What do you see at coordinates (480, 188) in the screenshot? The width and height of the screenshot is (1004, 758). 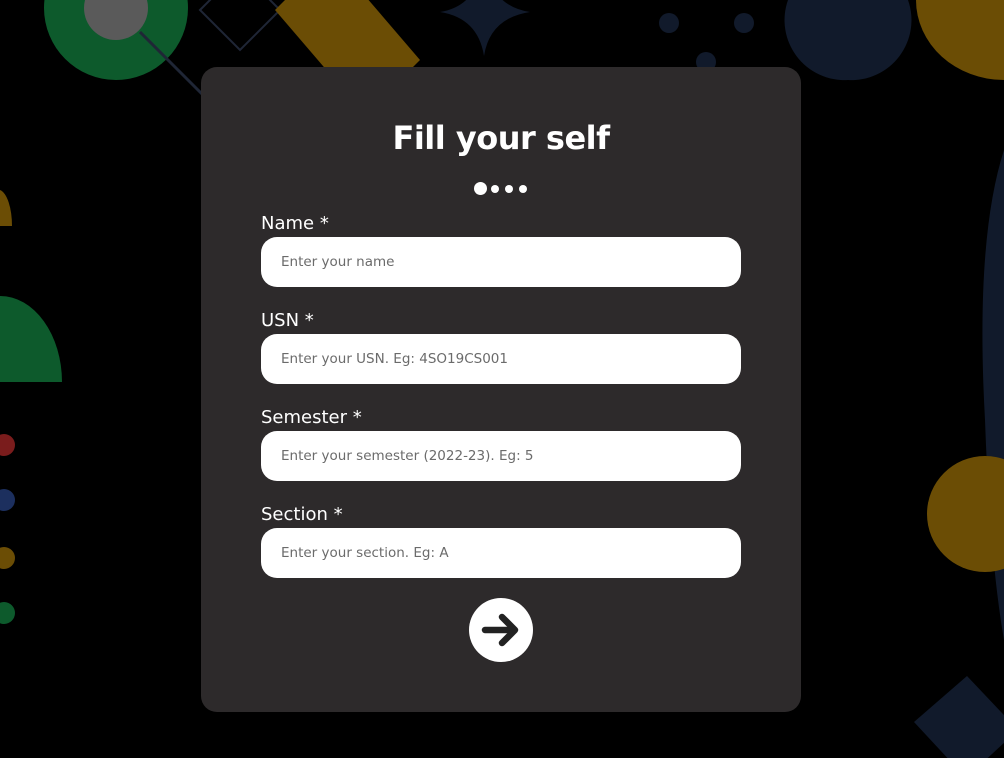 I see `step-dot-active` at bounding box center [480, 188].